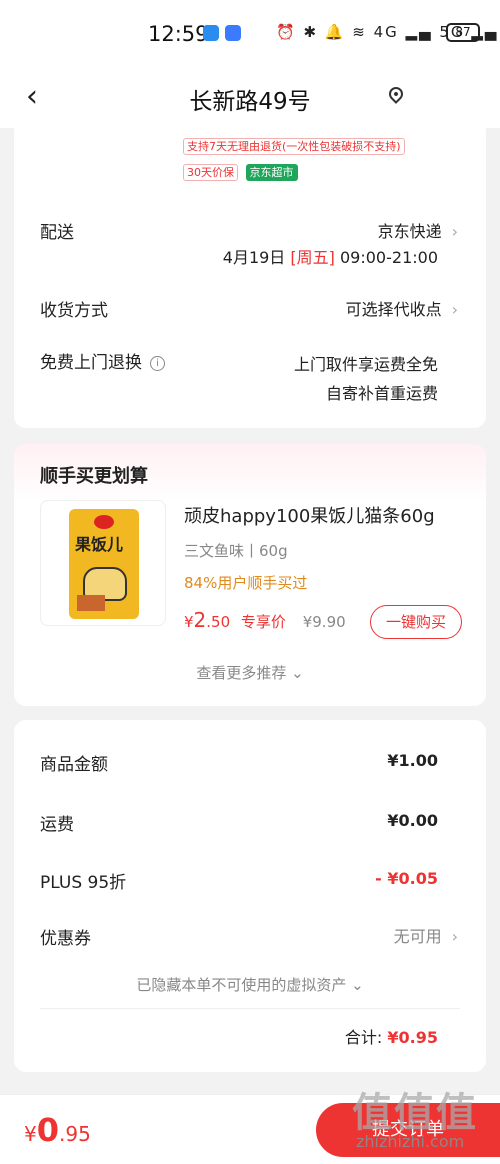  I want to click on product-buy-note: 84%用户顺手买过, so click(246, 583).